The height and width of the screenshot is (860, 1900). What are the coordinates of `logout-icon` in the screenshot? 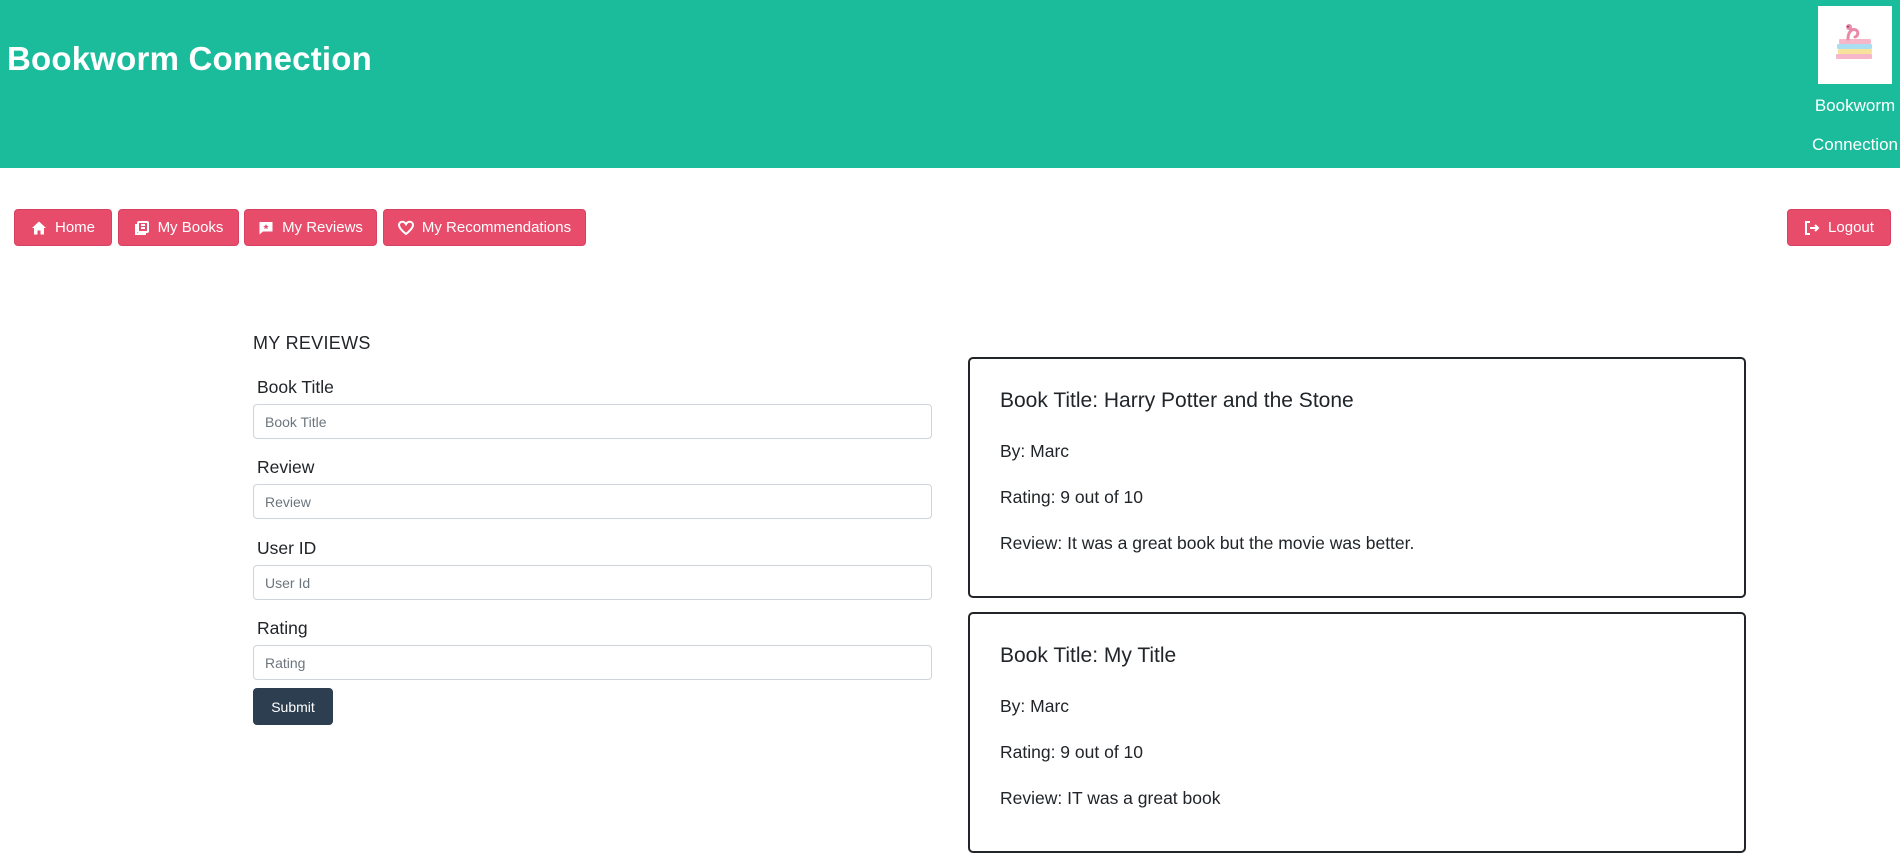 It's located at (1812, 227).